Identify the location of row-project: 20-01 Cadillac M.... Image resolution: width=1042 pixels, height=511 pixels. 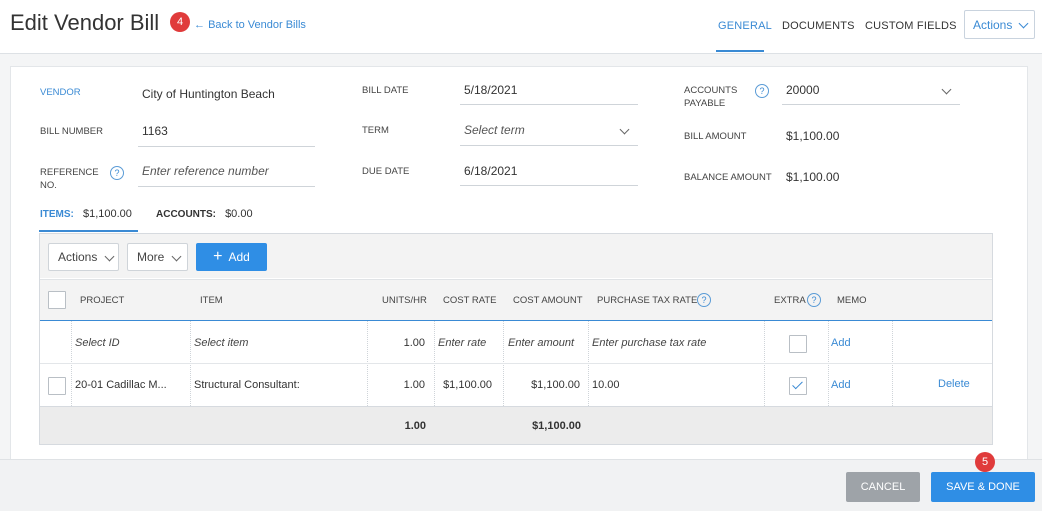
(121, 385).